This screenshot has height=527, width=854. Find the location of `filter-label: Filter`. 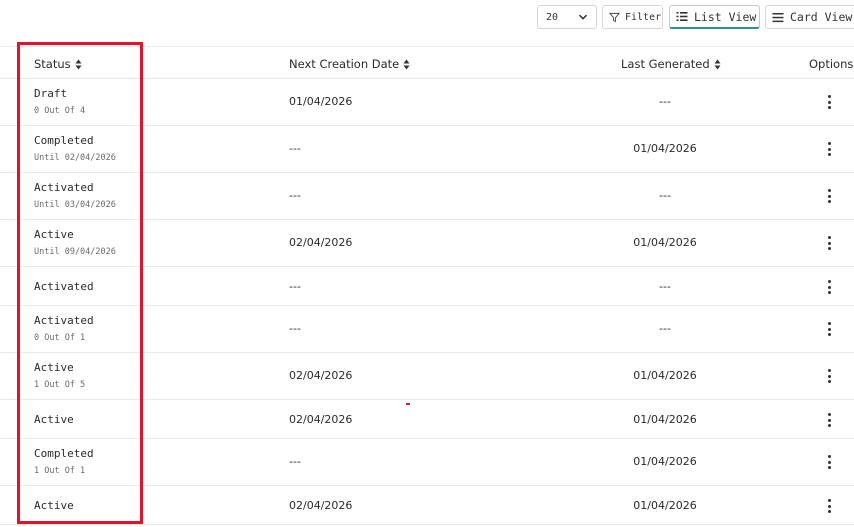

filter-label: Filter is located at coordinates (643, 17).